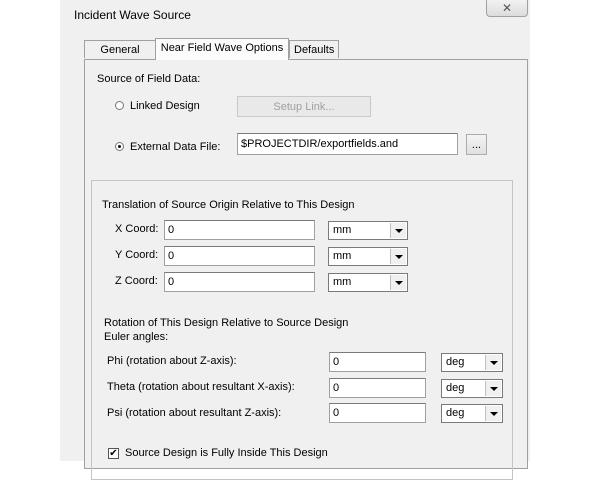 This screenshot has height=480, width=600. I want to click on psi-input: 0, so click(377, 413).